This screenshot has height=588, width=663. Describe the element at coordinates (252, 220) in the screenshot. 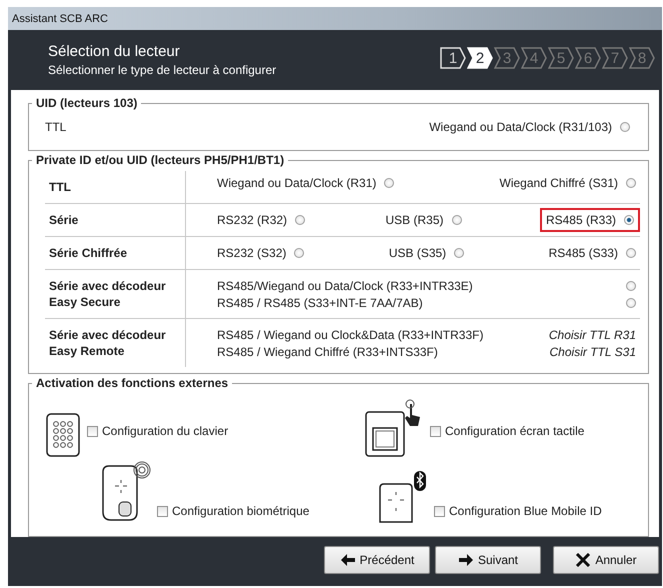

I see `option-label: RS232 (R32)` at that location.